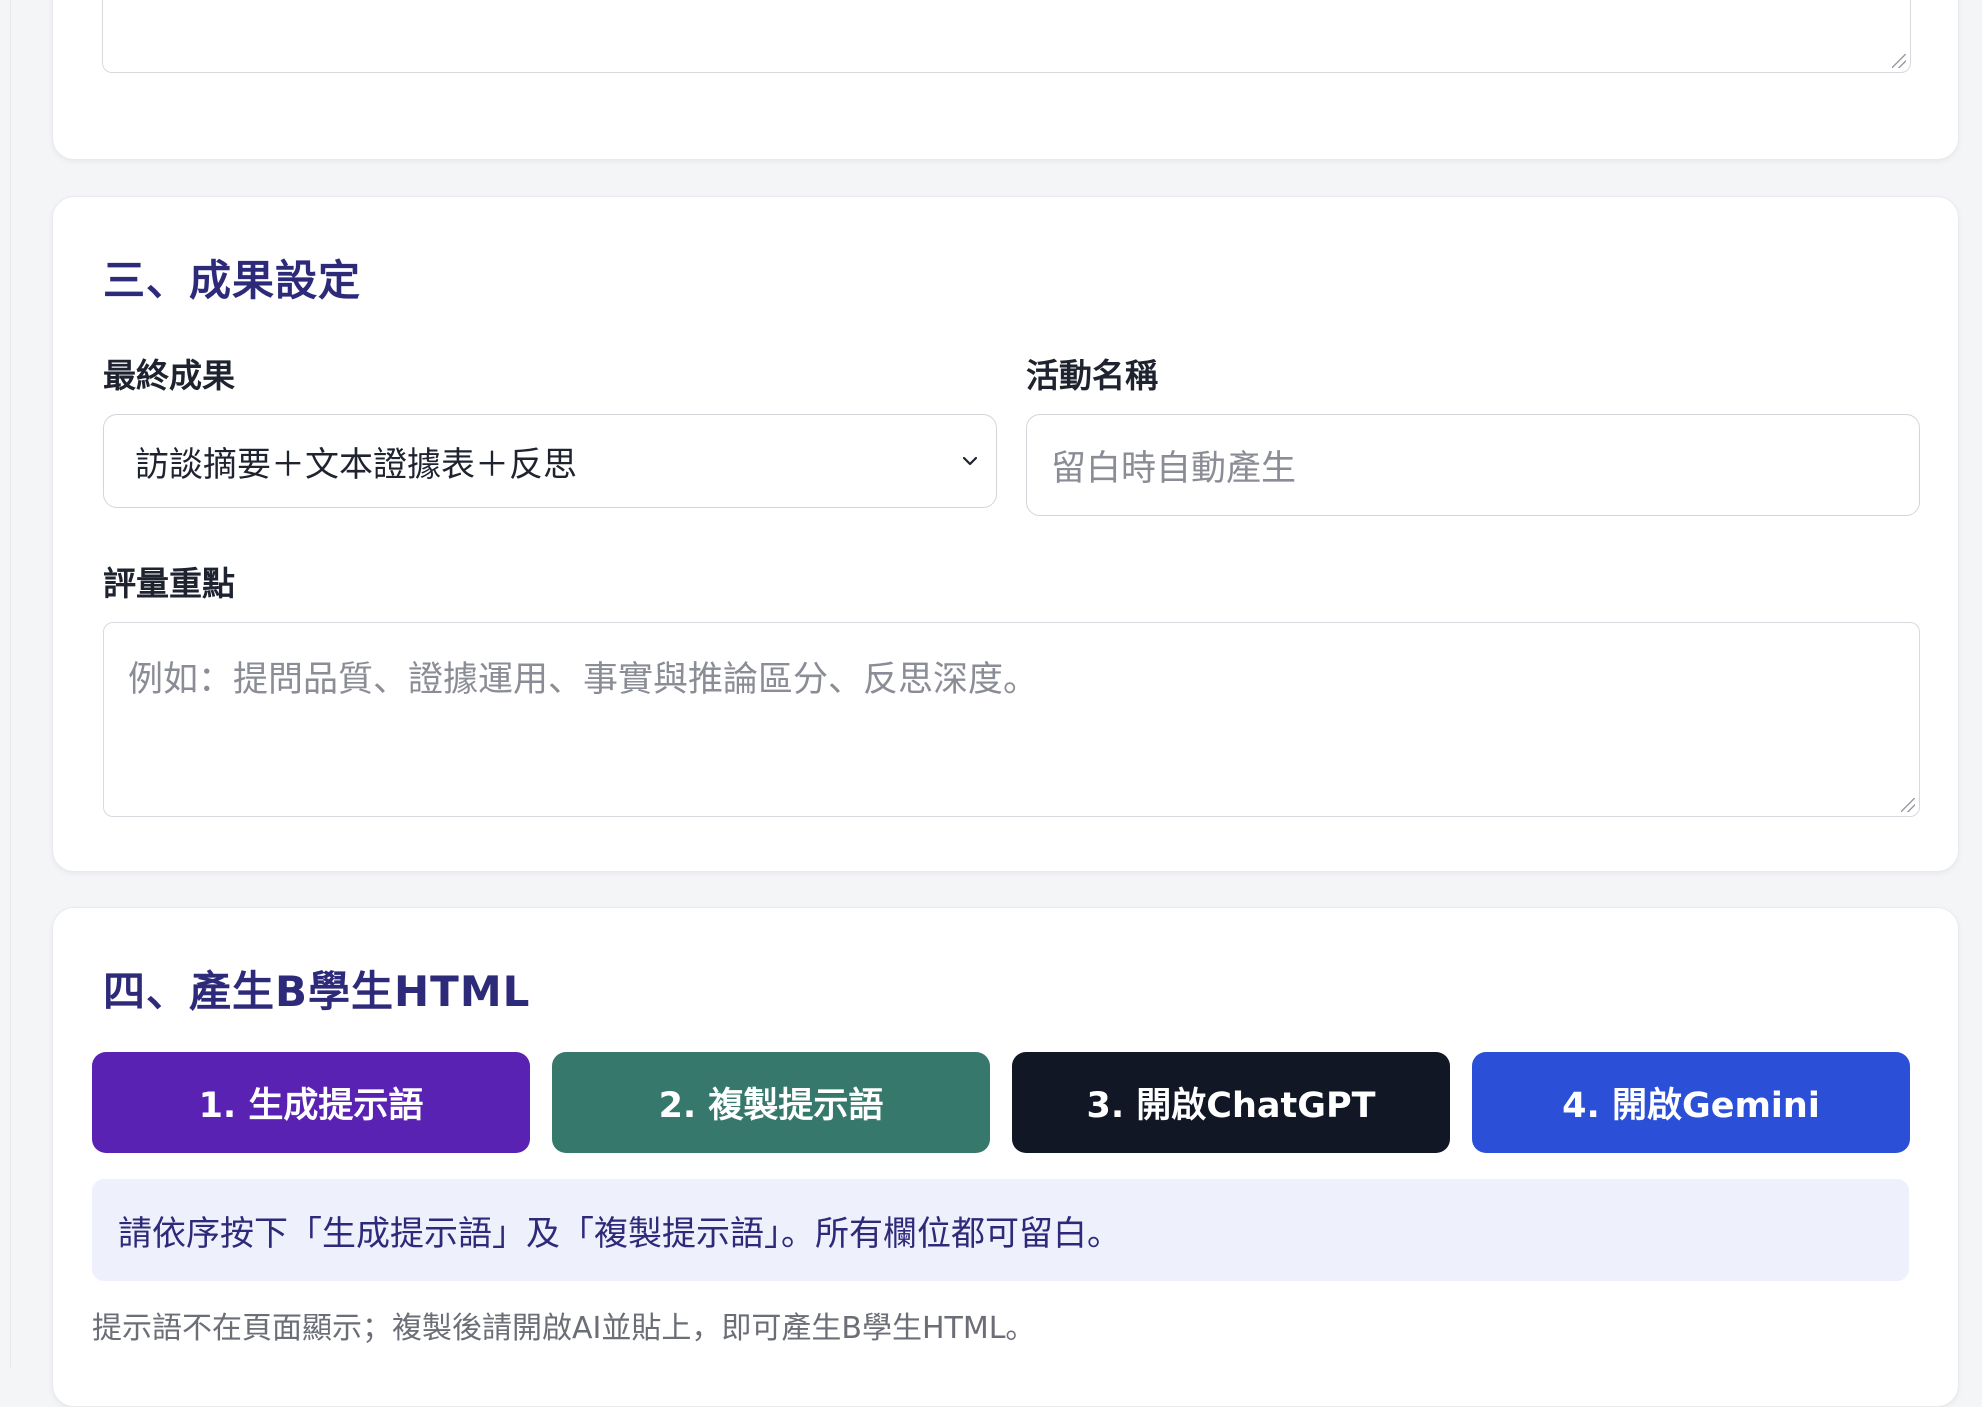 Image resolution: width=1982 pixels, height=1407 pixels. What do you see at coordinates (1006, 36) in the screenshot?
I see `previous-textarea` at bounding box center [1006, 36].